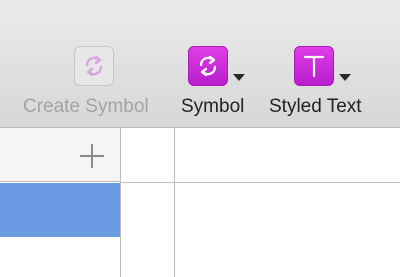 This screenshot has width=400, height=277. I want to click on layer-list-header, so click(60, 155).